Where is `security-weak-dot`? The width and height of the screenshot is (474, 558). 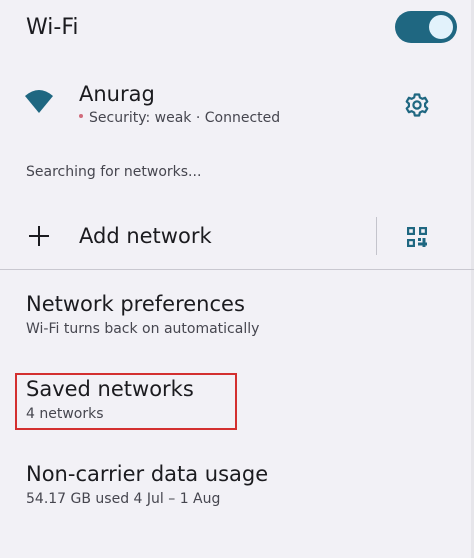
security-weak-dot is located at coordinates (81, 116).